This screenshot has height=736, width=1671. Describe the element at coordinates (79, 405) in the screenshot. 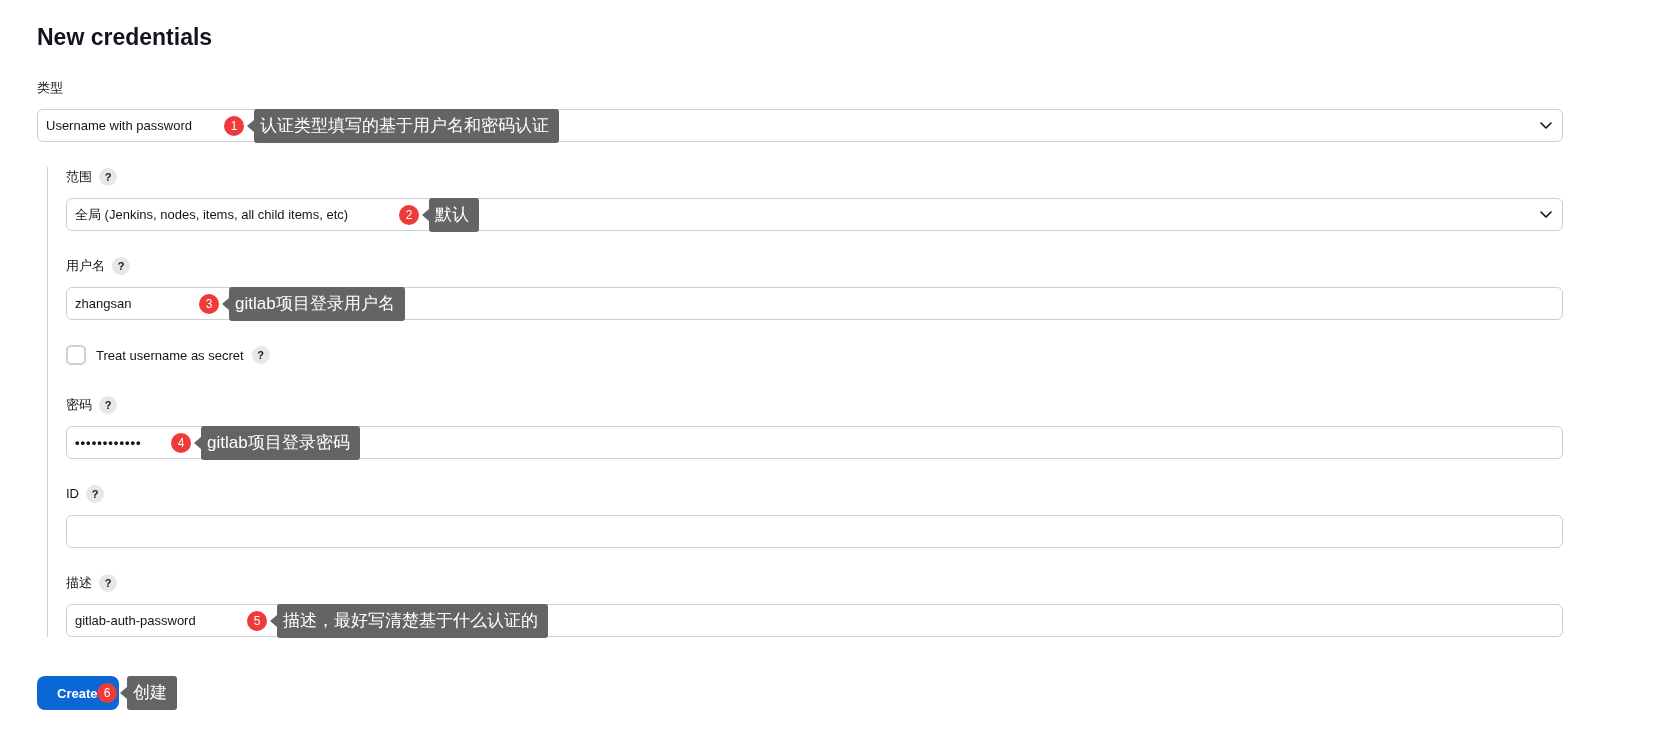

I see `field-label: 密码` at that location.